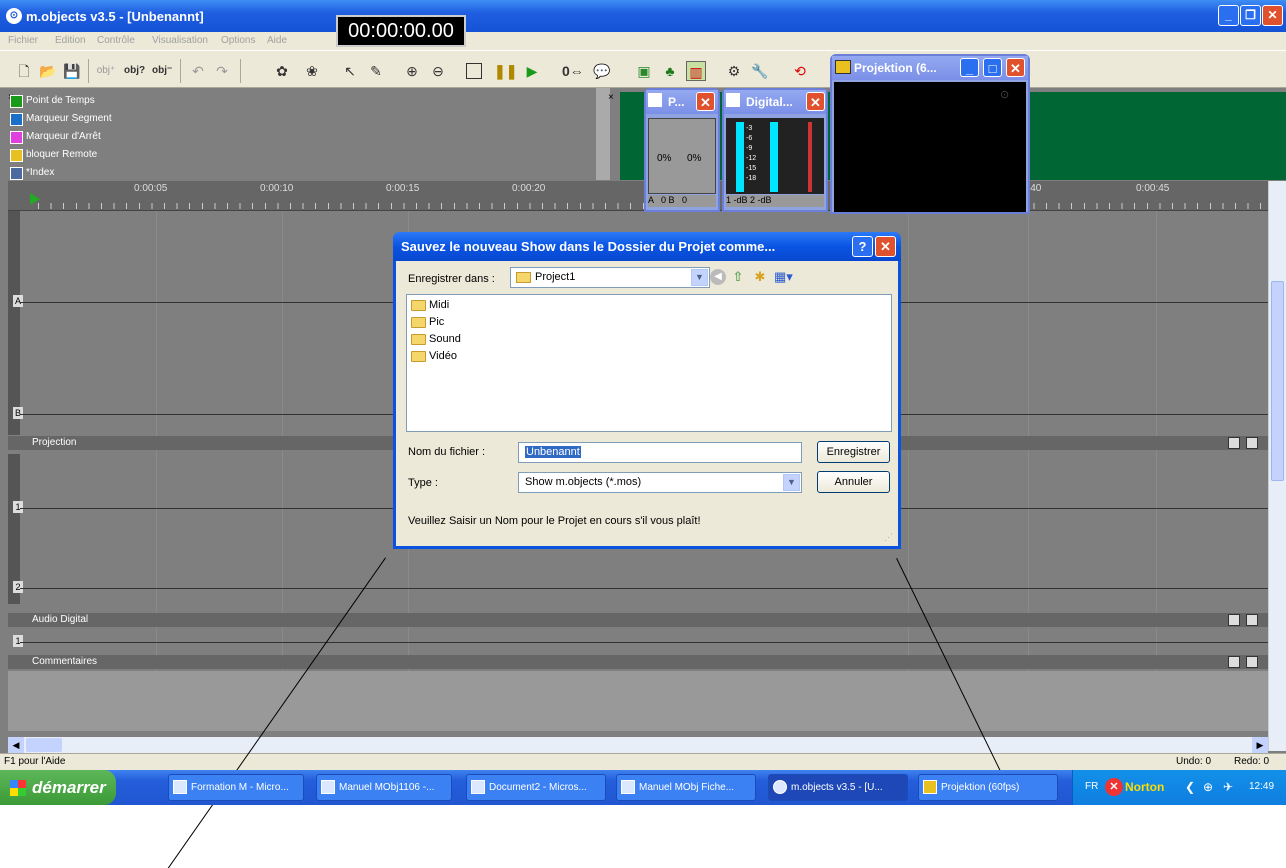 This screenshot has height=868, width=1286. What do you see at coordinates (610, 277) in the screenshot?
I see `save-in-combo: Project1 ▼` at bounding box center [610, 277].